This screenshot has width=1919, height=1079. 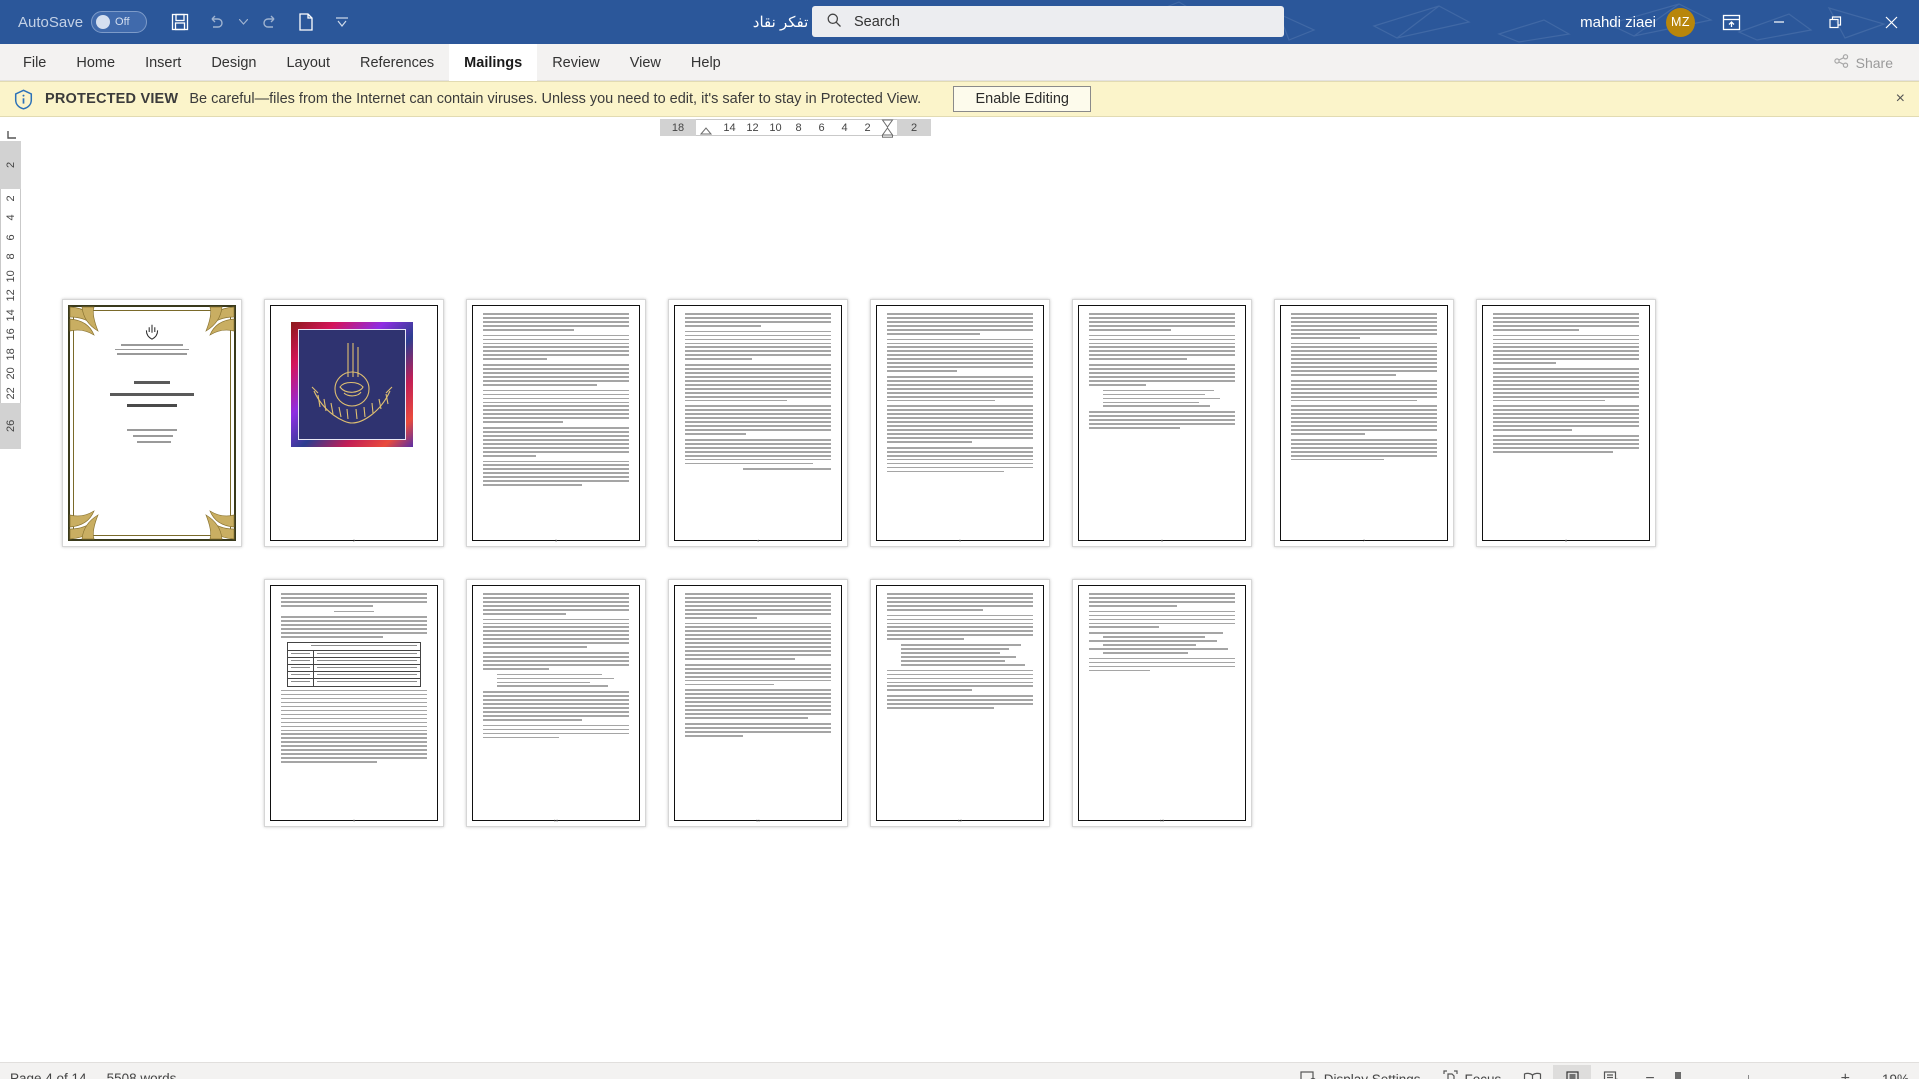 I want to click on page-number: 5, so click(x=960, y=540).